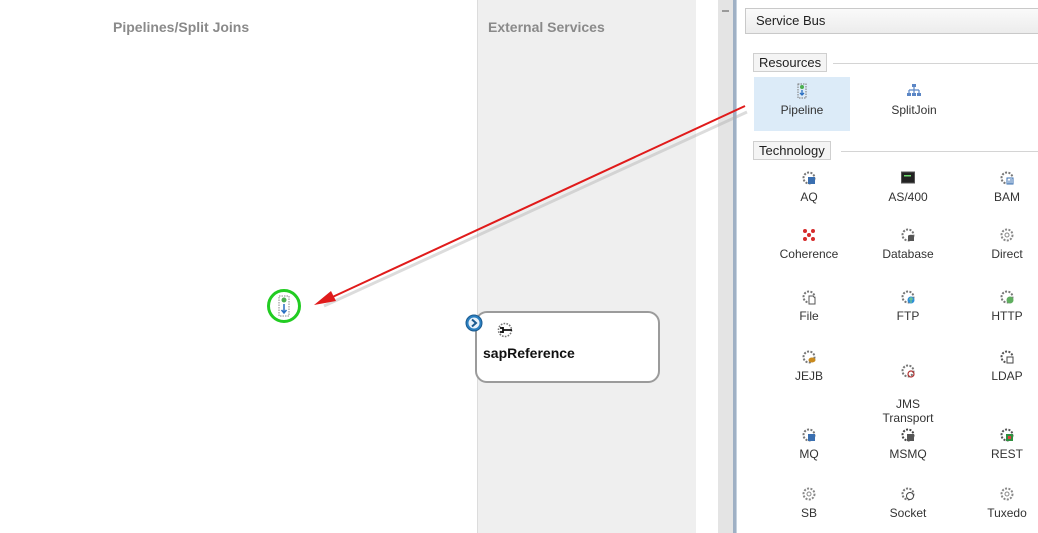 This screenshot has height=533, width=1038. Describe the element at coordinates (908, 387) in the screenshot. I see `palette-item-jms-transport: JMS Transport` at that location.